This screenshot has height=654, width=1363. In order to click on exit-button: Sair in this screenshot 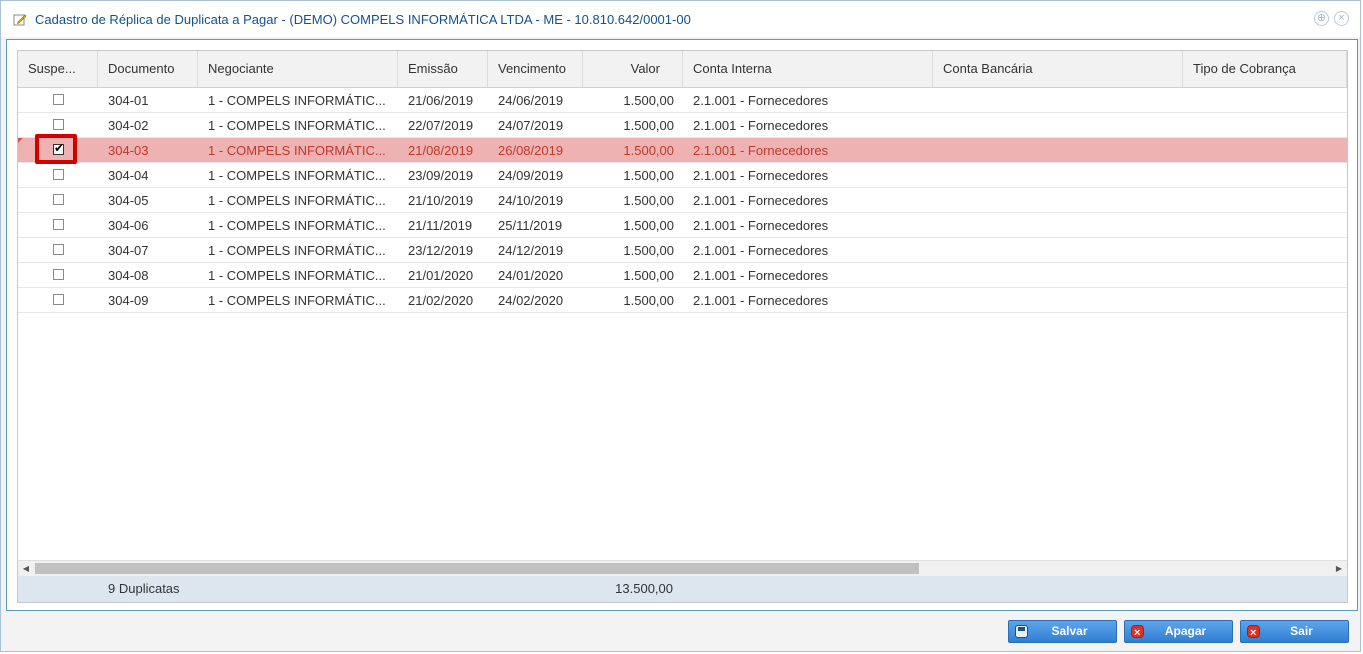, I will do `click(1294, 632)`.